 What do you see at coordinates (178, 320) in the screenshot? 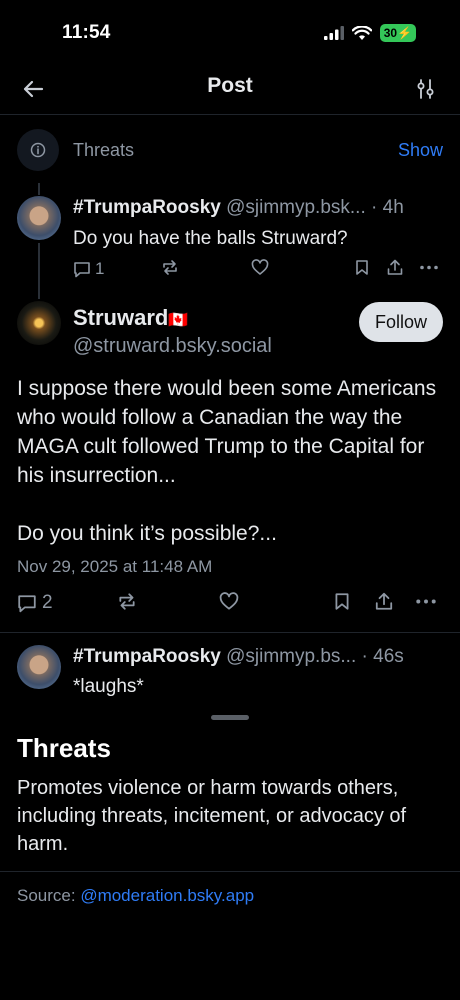
I see `canada-flag-icon: 🇨🇦` at bounding box center [178, 320].